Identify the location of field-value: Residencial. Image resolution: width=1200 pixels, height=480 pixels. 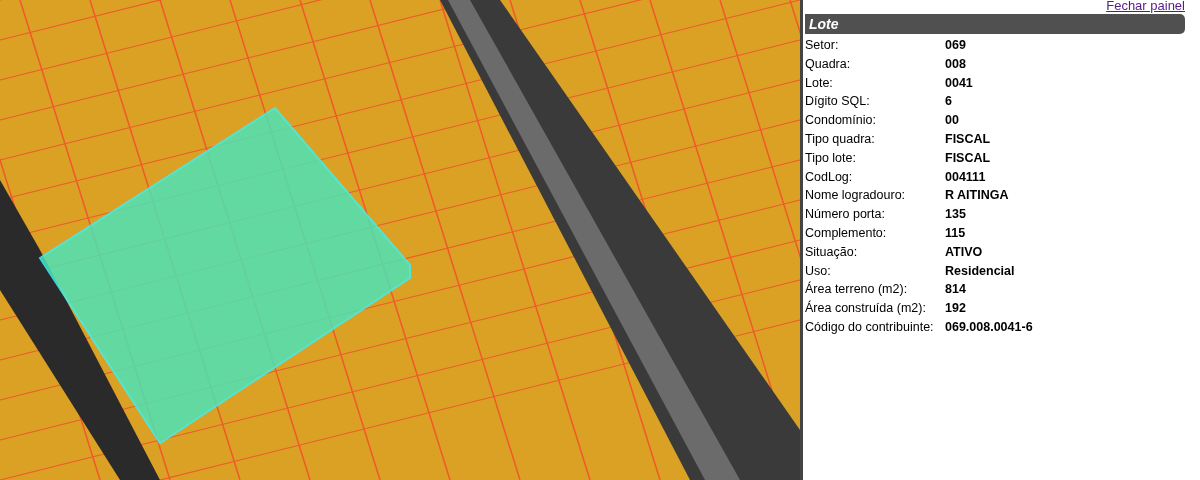
(980, 271).